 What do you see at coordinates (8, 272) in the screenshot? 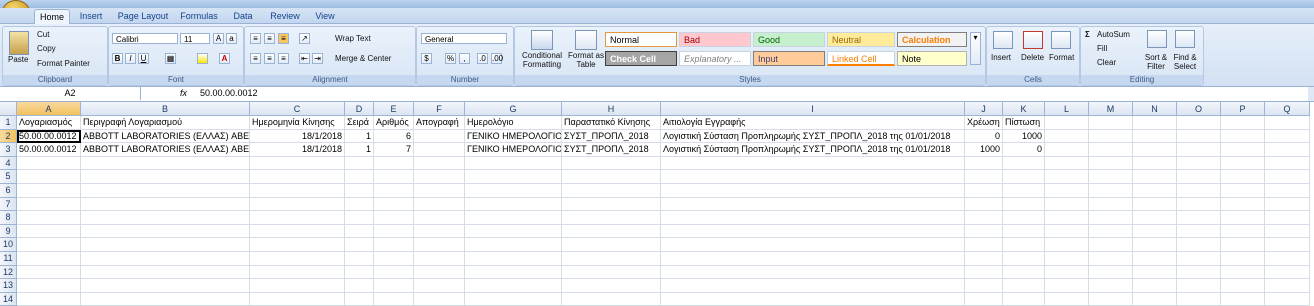
I see `row-header: 12` at bounding box center [8, 272].